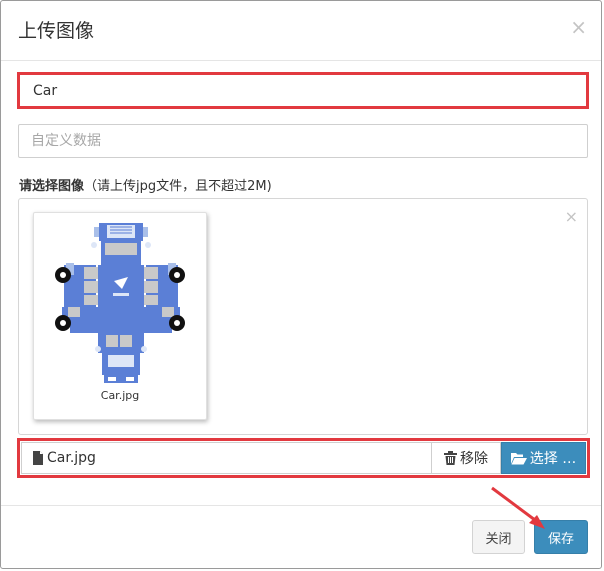  I want to click on name-input, so click(303, 91).